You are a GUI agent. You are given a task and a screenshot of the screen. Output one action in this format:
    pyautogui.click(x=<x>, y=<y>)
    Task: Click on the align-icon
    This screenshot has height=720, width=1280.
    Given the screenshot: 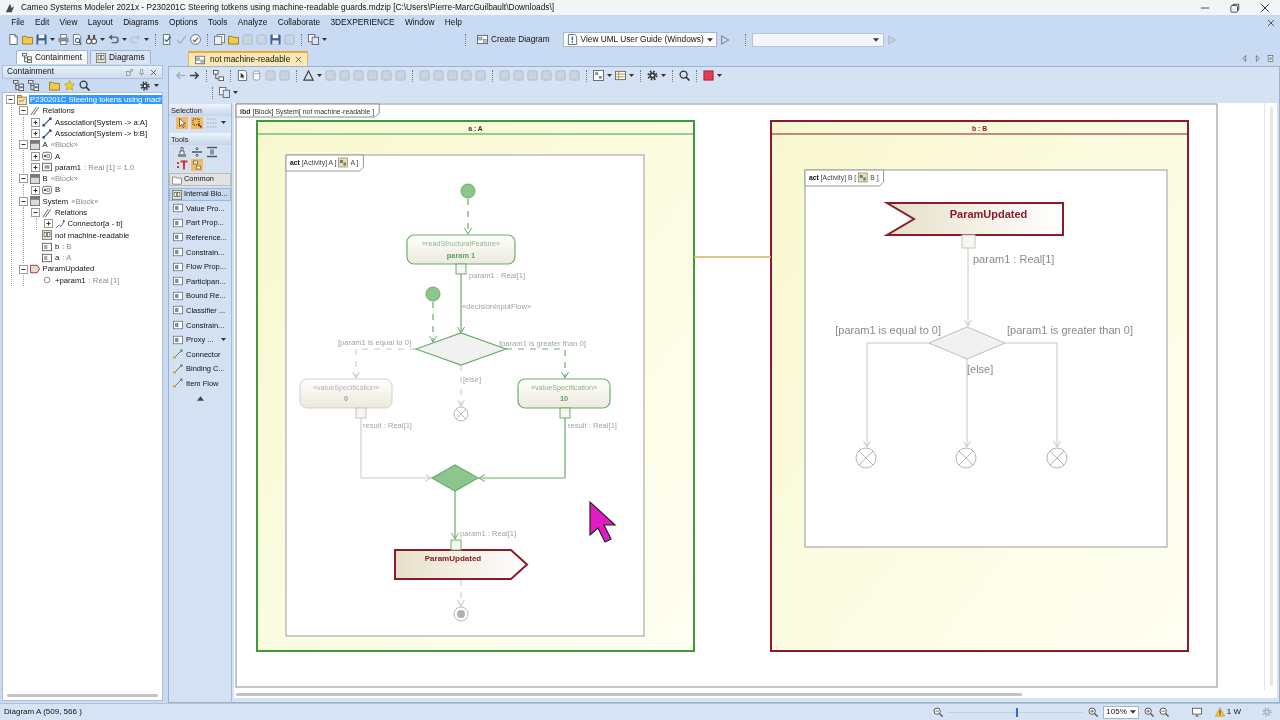 What is the action you would take?
    pyautogui.click(x=212, y=151)
    